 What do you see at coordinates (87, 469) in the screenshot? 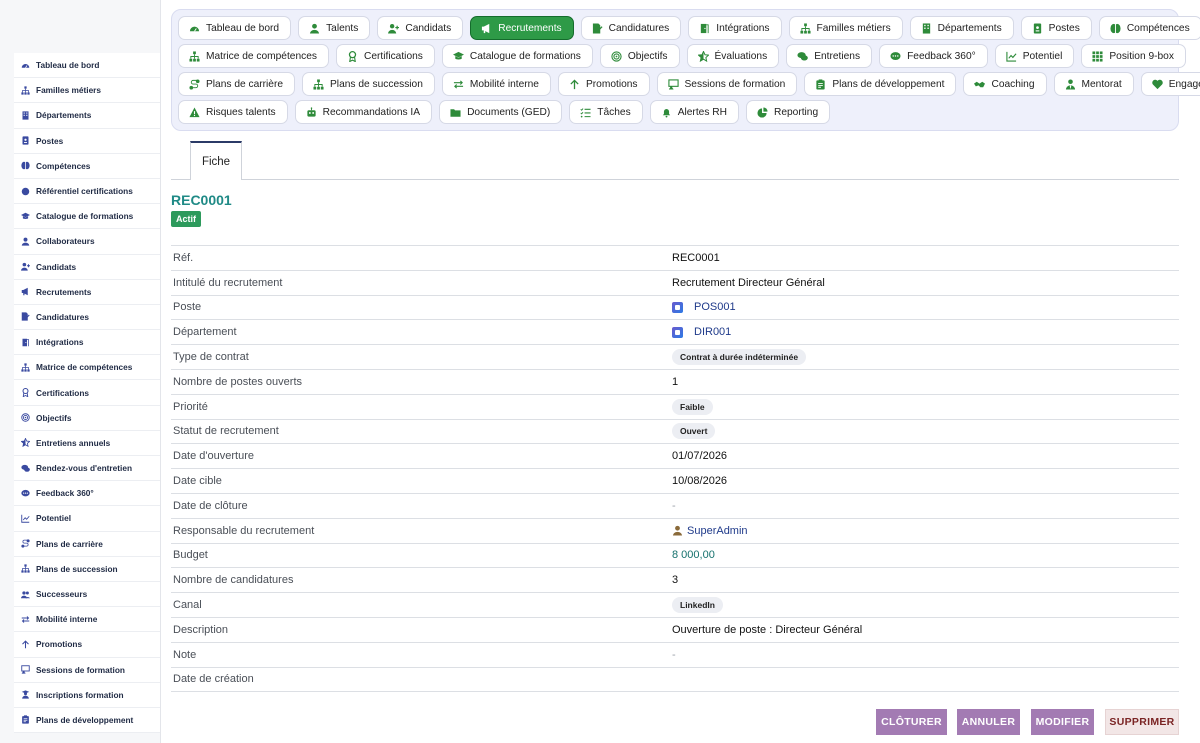
I see `sidebar-item-rendez-vous-d-entretien: Rendez-vous d'entretien` at bounding box center [87, 469].